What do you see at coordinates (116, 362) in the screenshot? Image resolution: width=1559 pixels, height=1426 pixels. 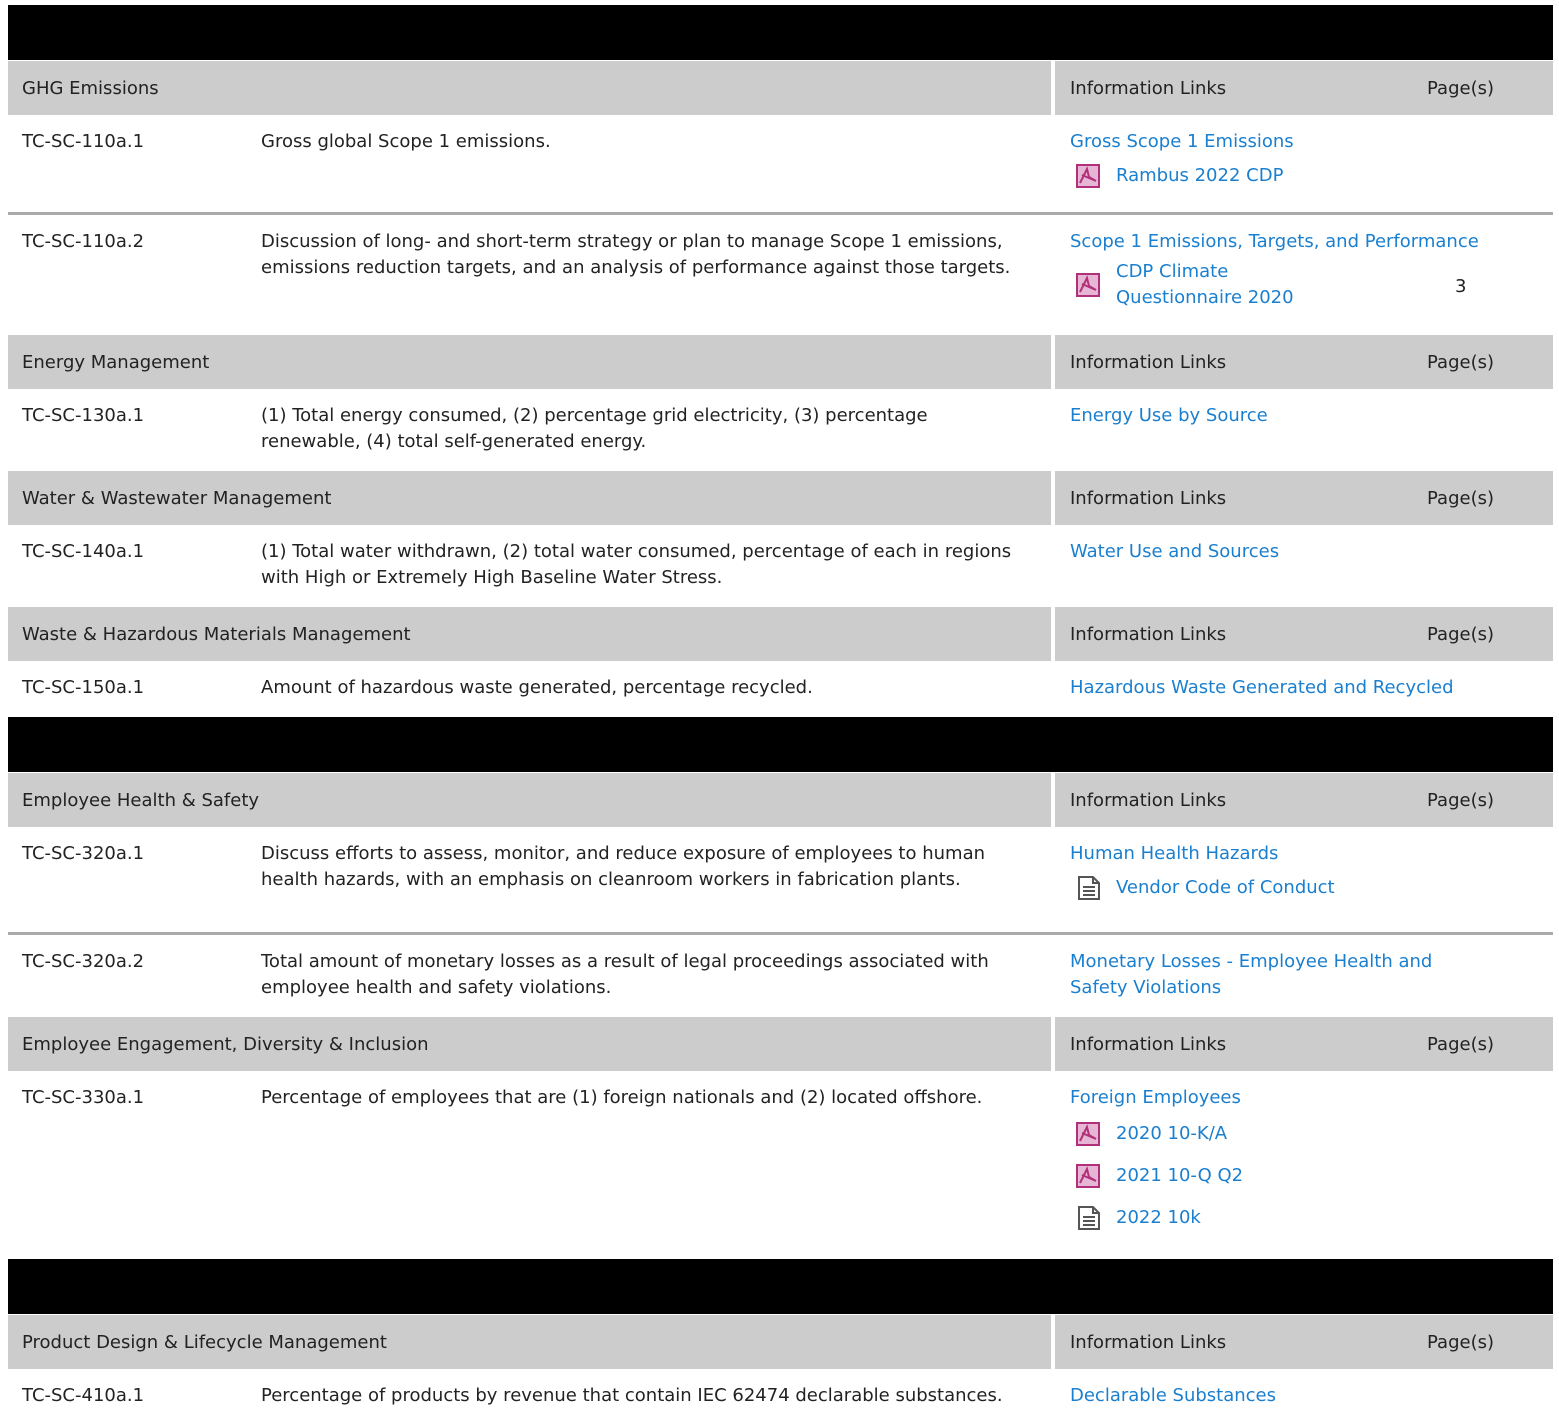 I see `topic-title: Energy Management` at bounding box center [116, 362].